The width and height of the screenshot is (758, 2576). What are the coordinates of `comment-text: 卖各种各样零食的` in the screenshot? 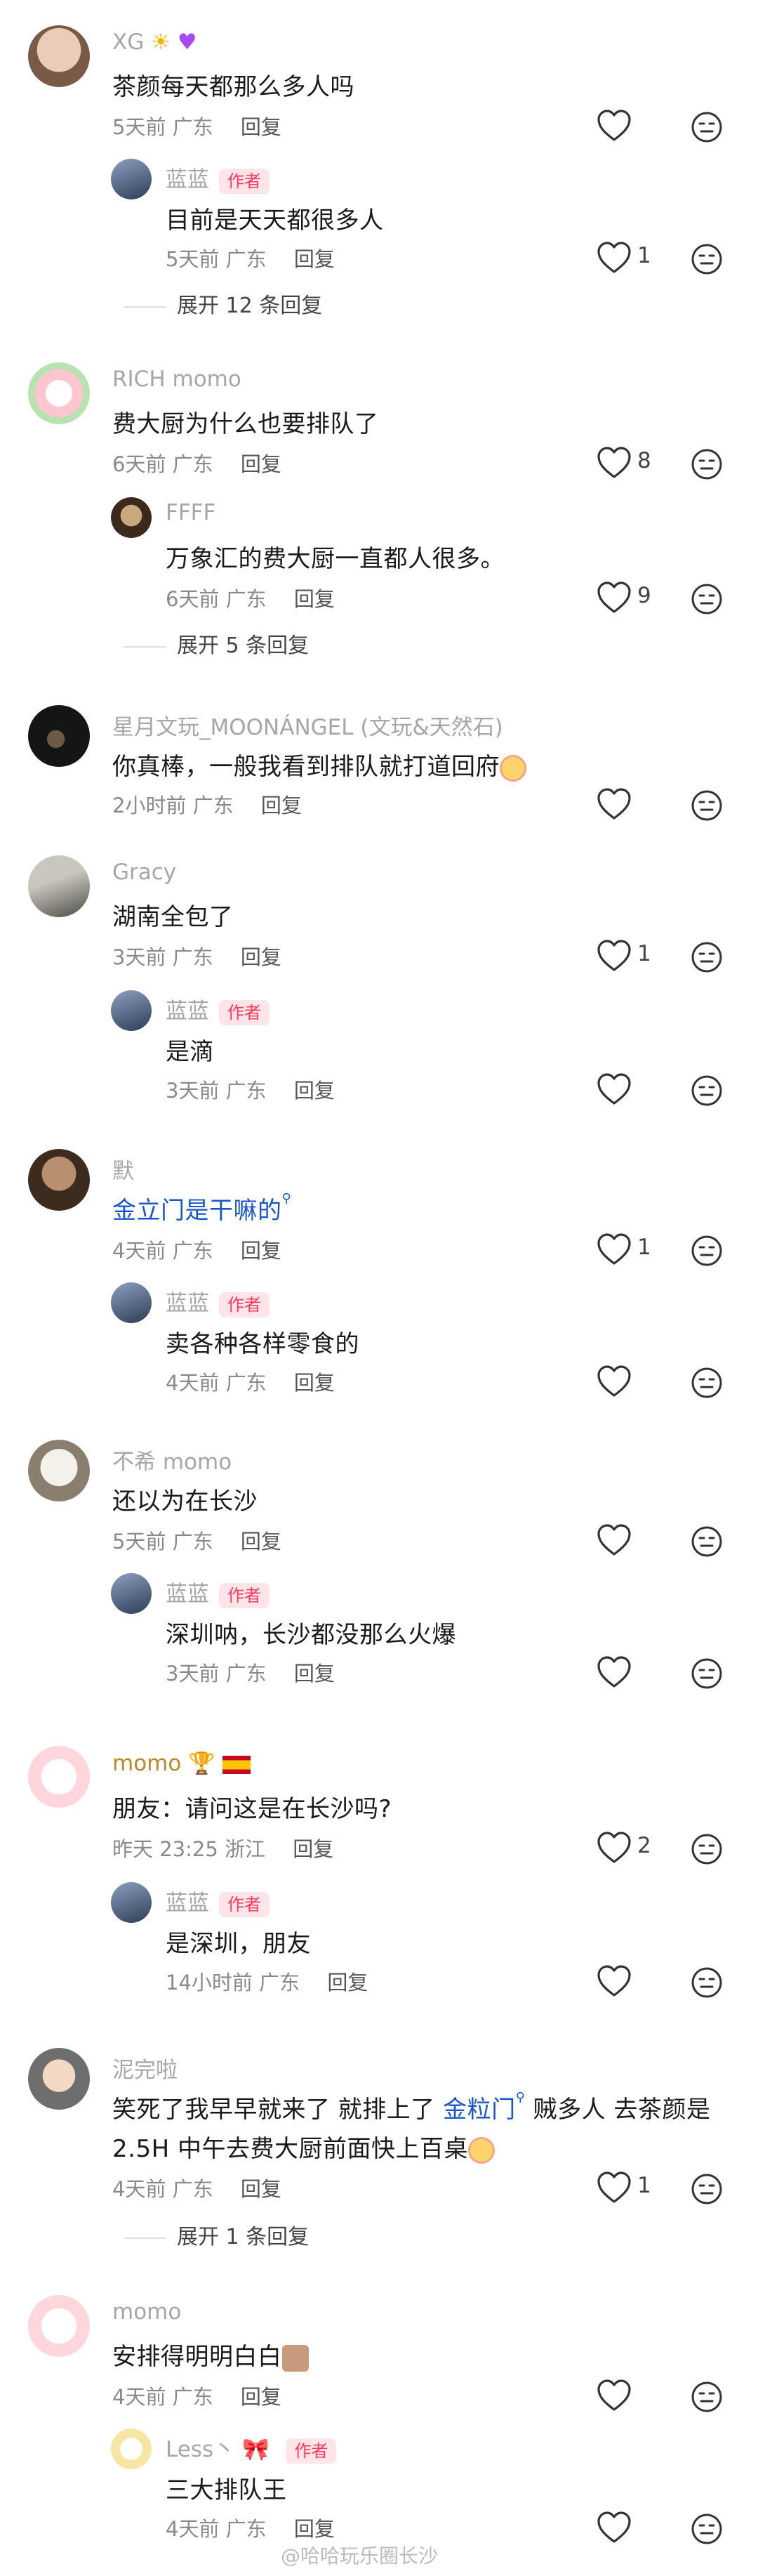 It's located at (262, 1344).